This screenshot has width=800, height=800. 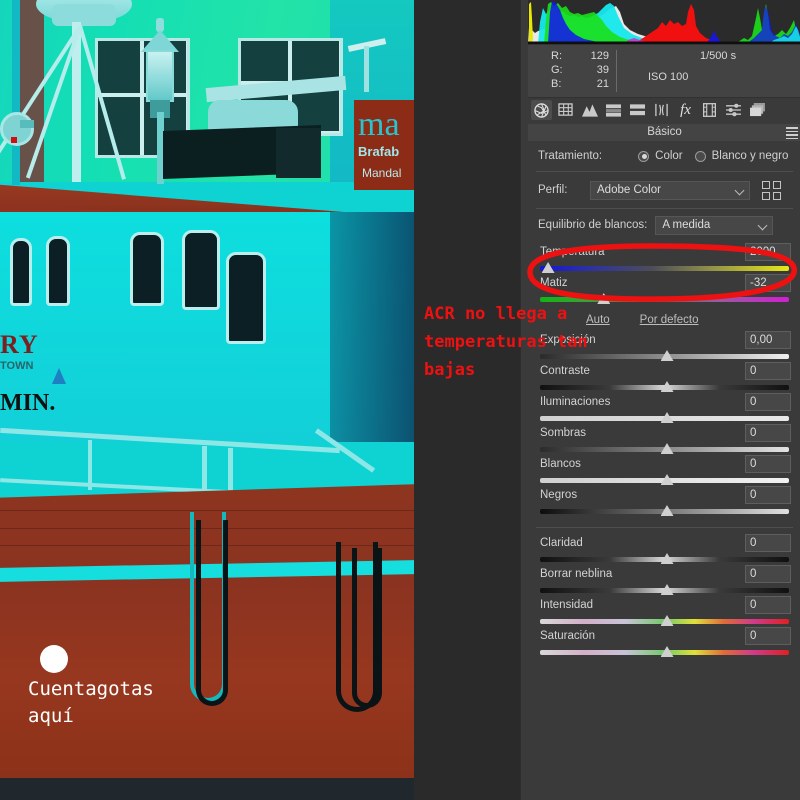 What do you see at coordinates (212, 613) in the screenshot?
I see `fender-rope-shadow` at bounding box center [212, 613].